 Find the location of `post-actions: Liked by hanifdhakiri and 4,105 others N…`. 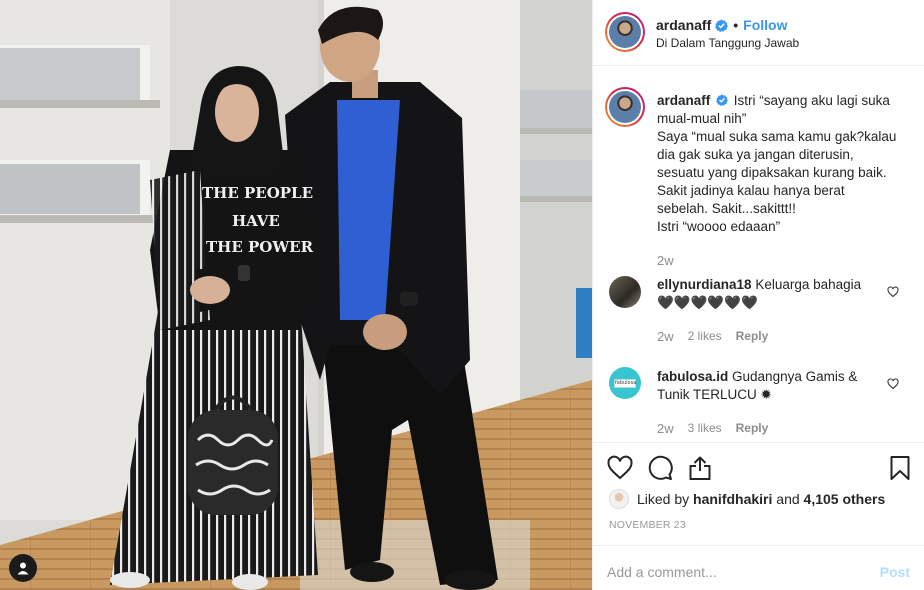

post-actions: Liked by hanifdhakiri and 4,105 others N… is located at coordinates (758, 516).